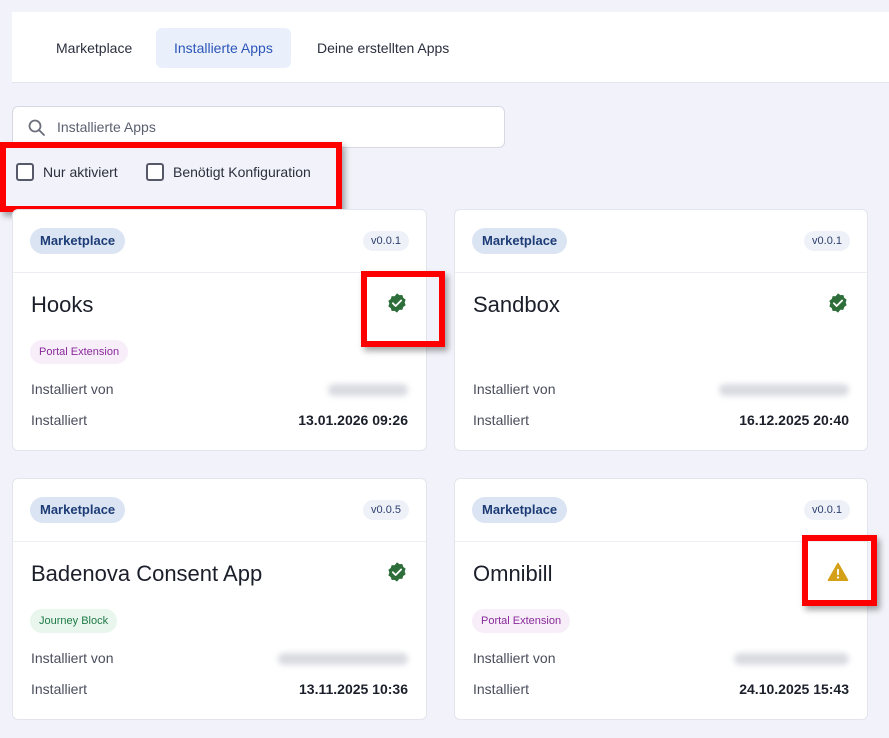 This screenshot has height=738, width=889. What do you see at coordinates (513, 573) in the screenshot?
I see `app-title: Omnibill` at bounding box center [513, 573].